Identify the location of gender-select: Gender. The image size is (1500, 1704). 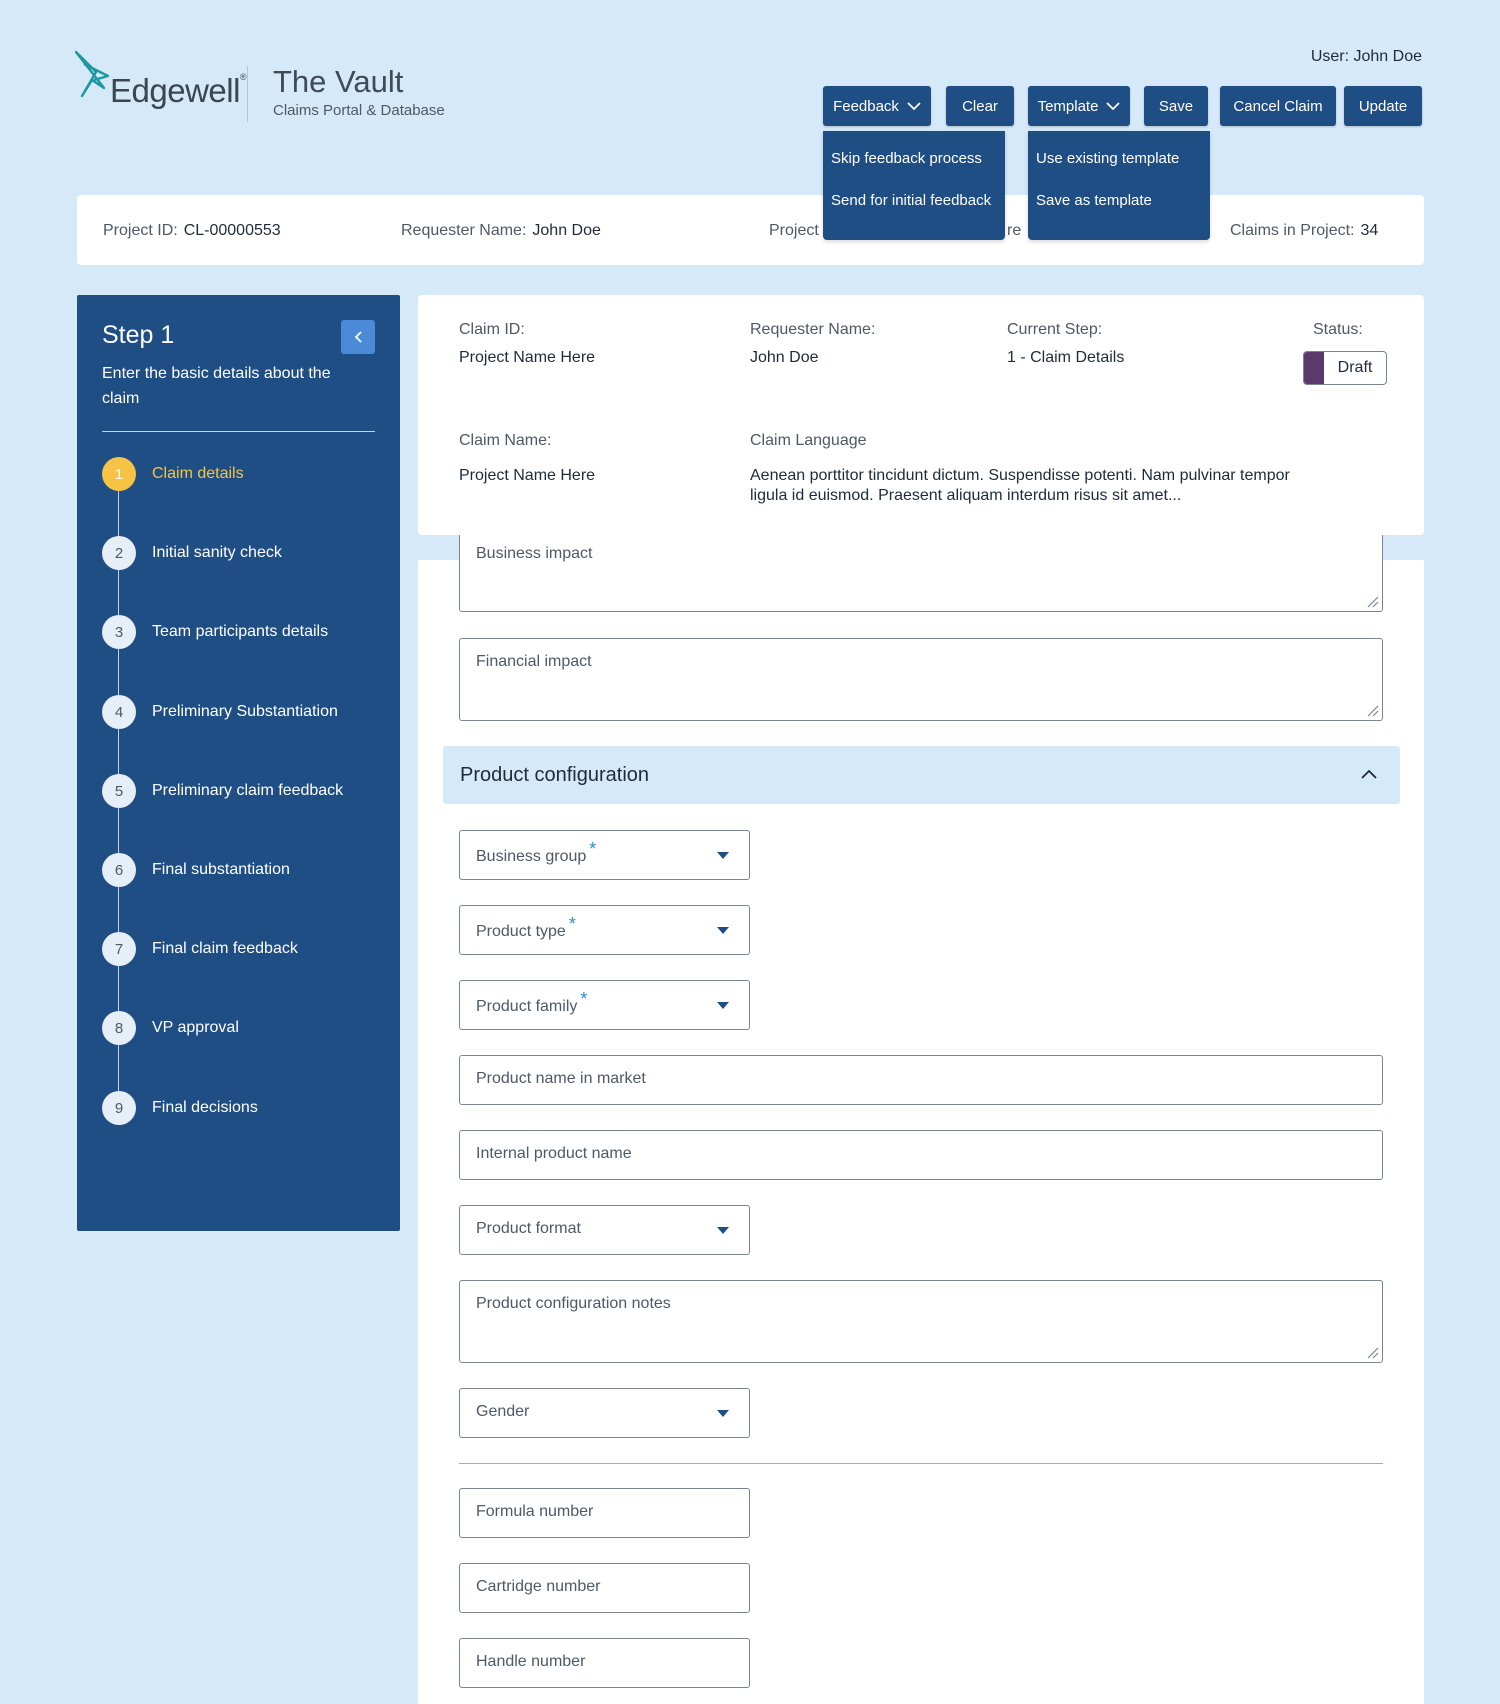
(604, 1413).